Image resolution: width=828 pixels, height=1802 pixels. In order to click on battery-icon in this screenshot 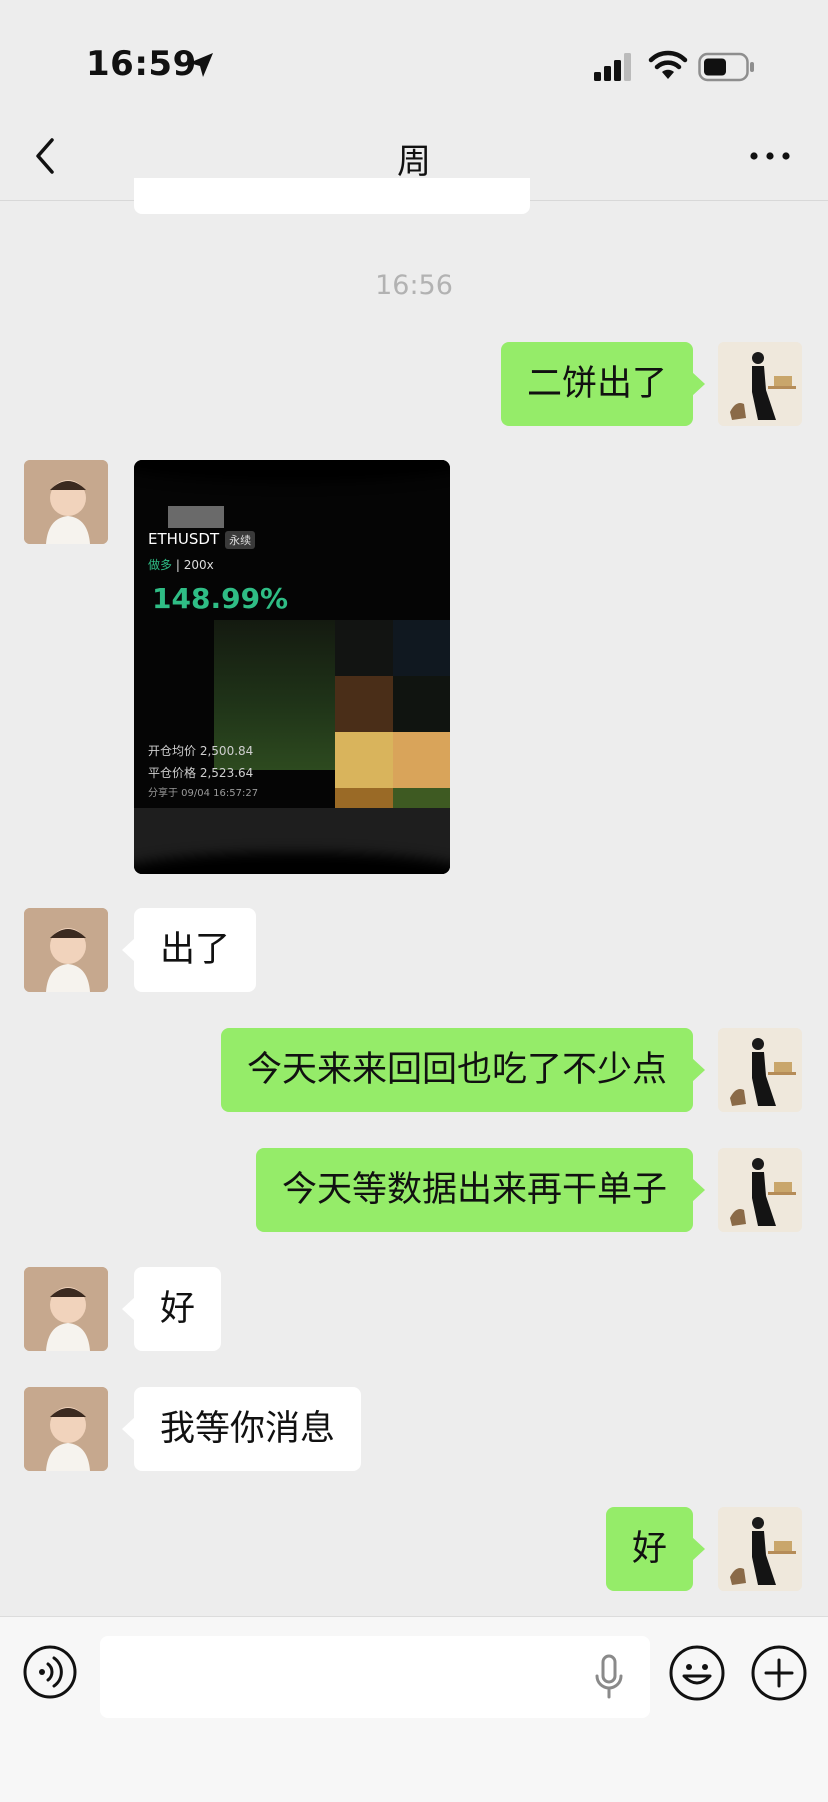, I will do `click(726, 67)`.